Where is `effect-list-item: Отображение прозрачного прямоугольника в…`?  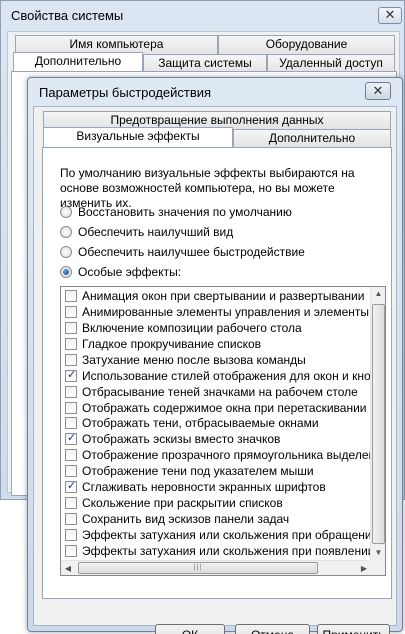 effect-list-item: Отображение прозрачного прямоугольника в… is located at coordinates (216, 455).